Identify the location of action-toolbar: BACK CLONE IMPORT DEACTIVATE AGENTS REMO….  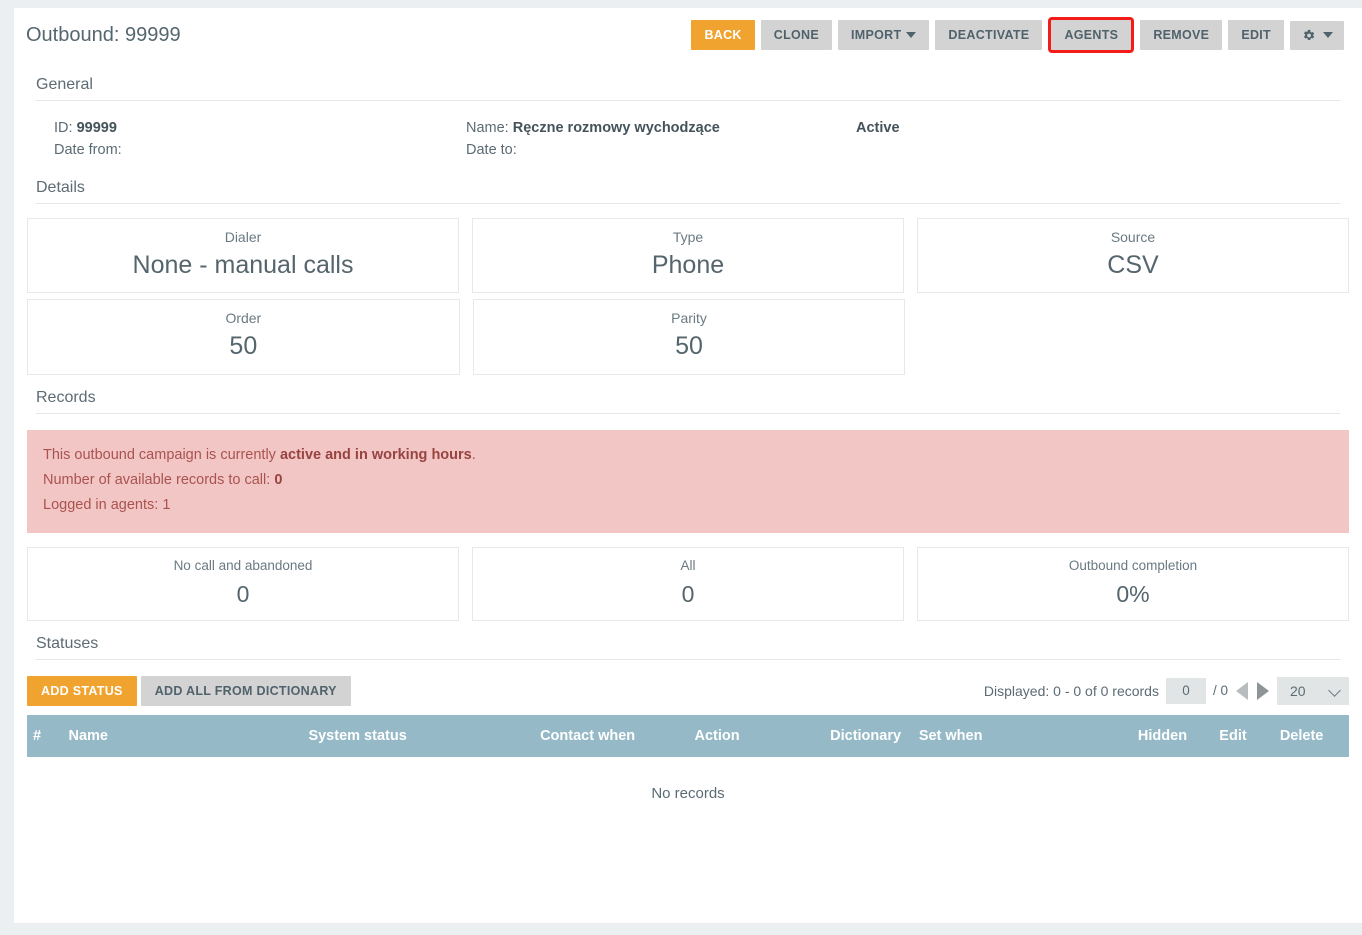
(1017, 35).